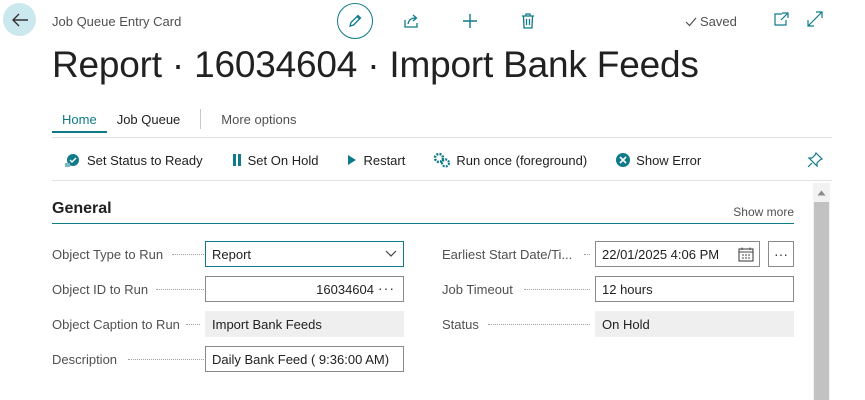 The image size is (865, 400). I want to click on open-in-new-window-button, so click(781, 19).